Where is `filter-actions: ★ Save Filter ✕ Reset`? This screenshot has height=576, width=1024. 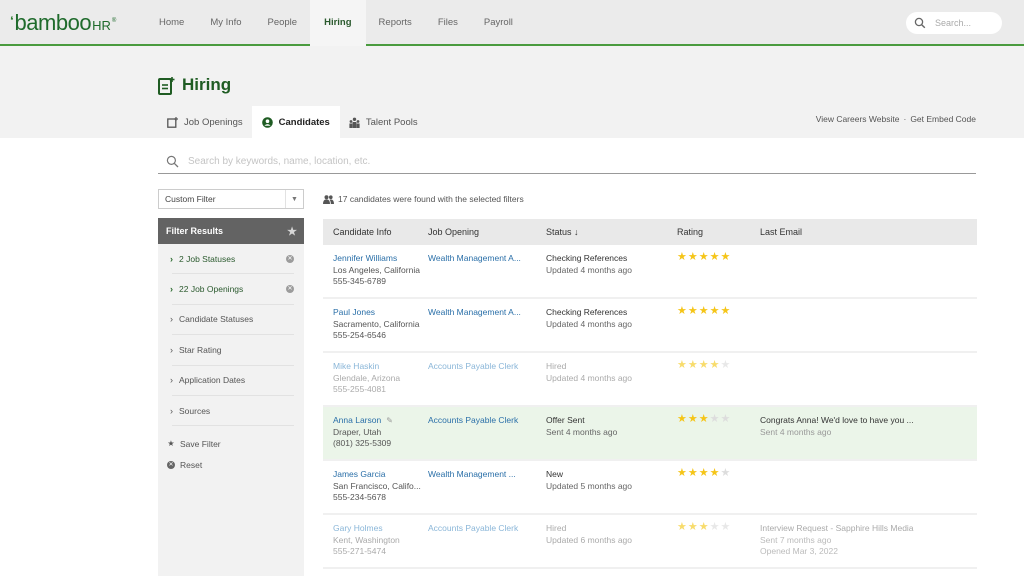
filter-actions: ★ Save Filter ✕ Reset is located at coordinates (231, 454).